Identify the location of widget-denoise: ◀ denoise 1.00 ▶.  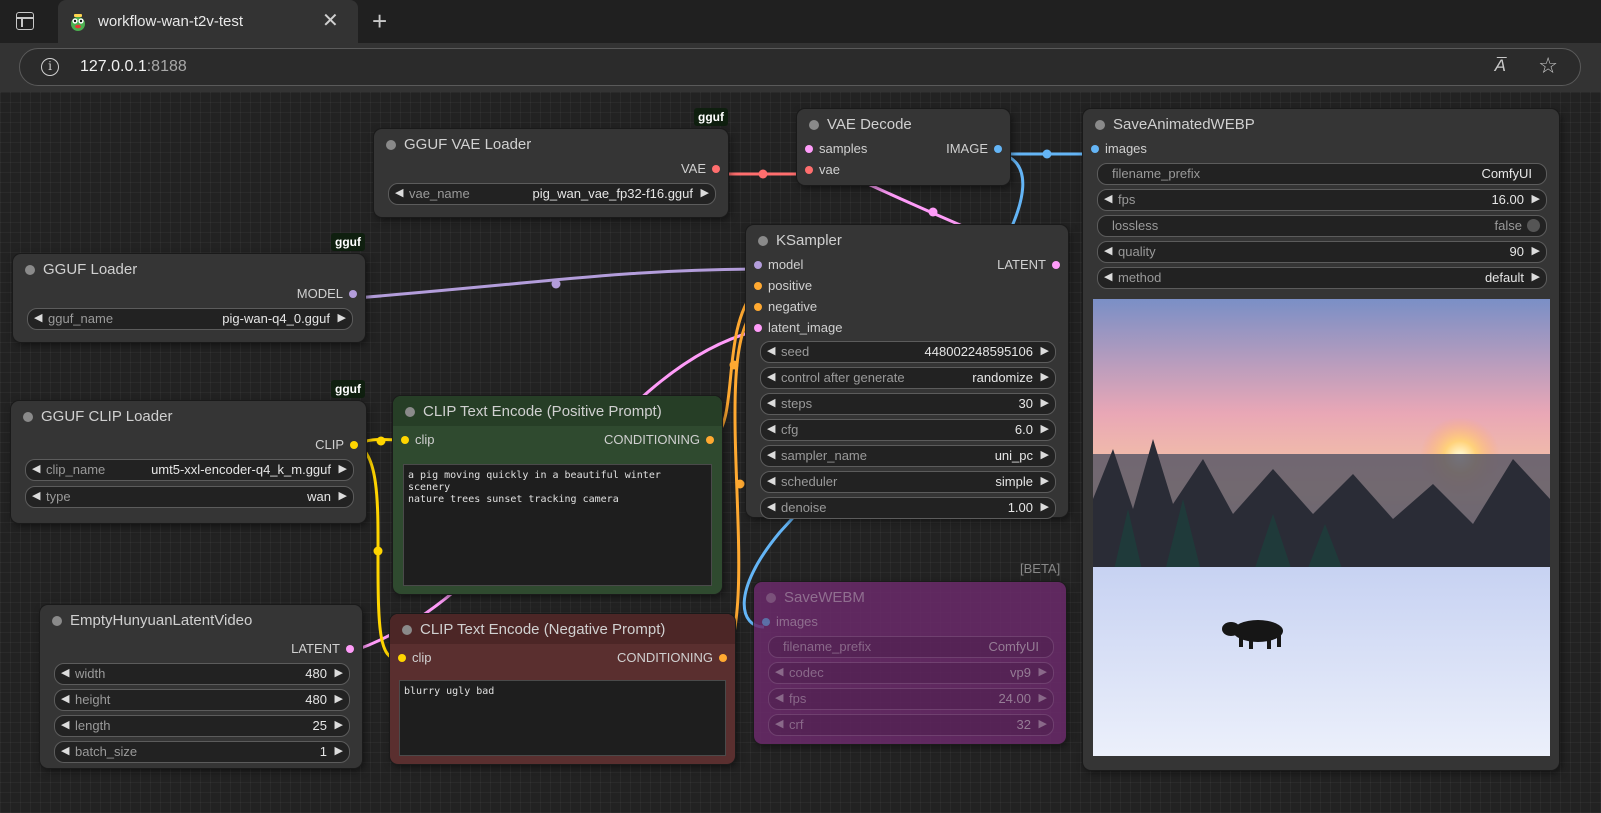
(908, 508).